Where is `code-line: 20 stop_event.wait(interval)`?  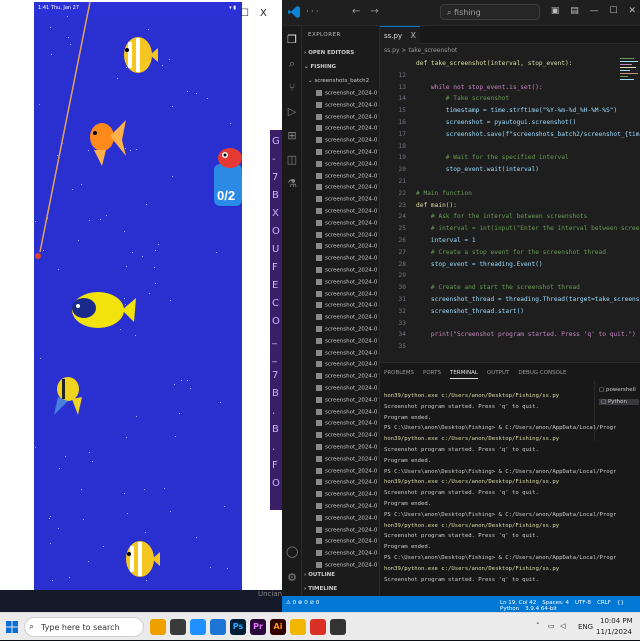 code-line: 20 stop_event.wait(interval) is located at coordinates (510, 172).